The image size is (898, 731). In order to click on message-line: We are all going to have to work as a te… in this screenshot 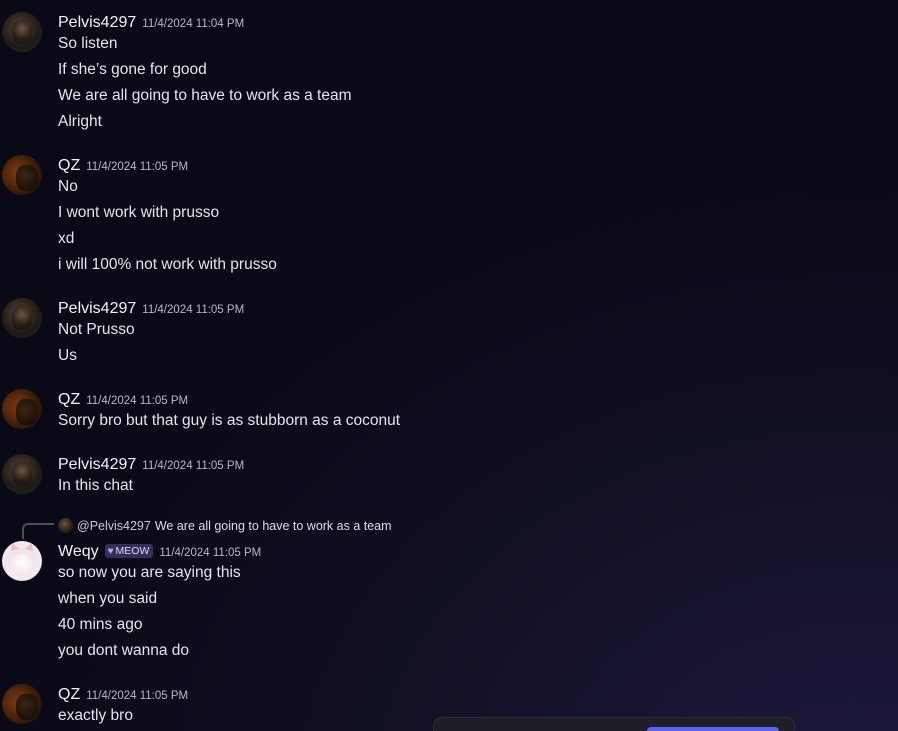, I will do `click(205, 95)`.